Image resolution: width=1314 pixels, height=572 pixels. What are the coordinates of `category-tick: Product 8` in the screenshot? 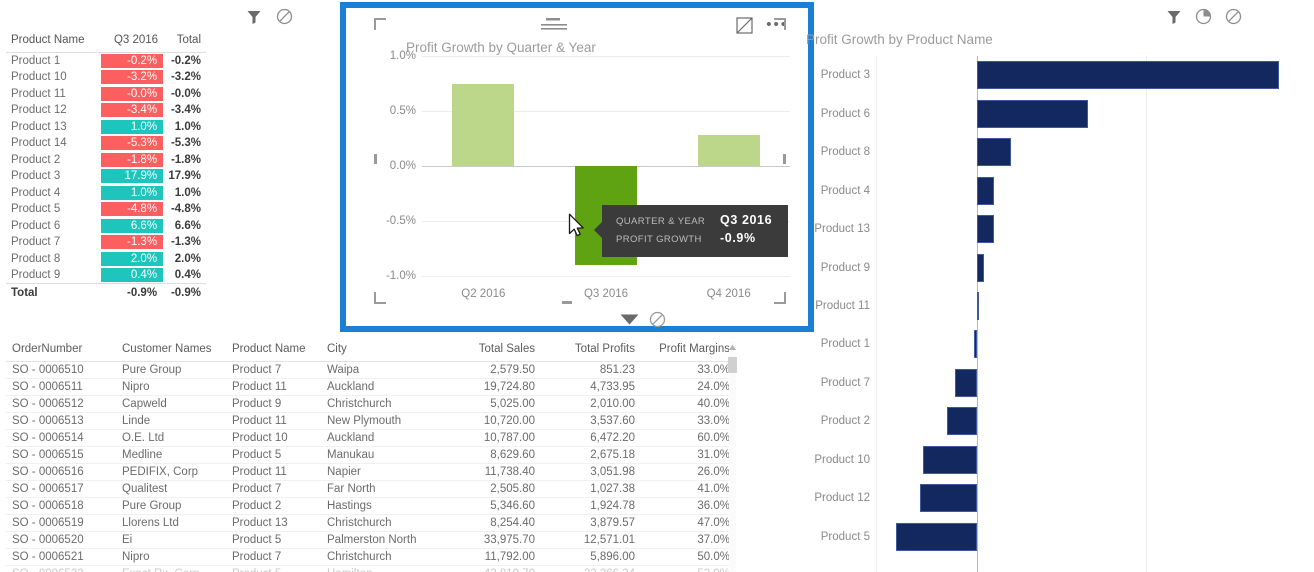 It's located at (845, 152).